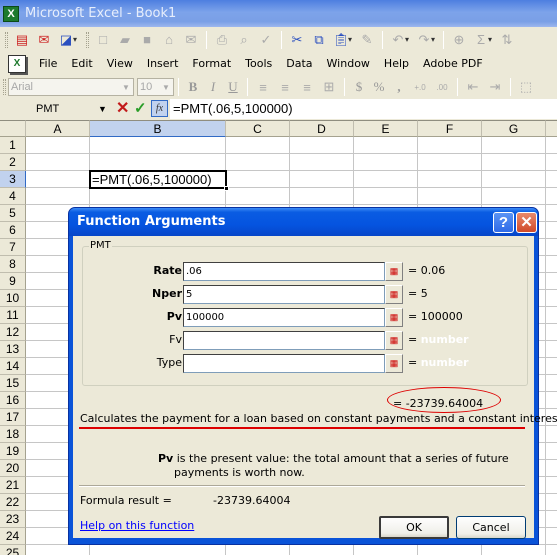 This screenshot has width=557, height=555. I want to click on ok-button: OK, so click(414, 527).